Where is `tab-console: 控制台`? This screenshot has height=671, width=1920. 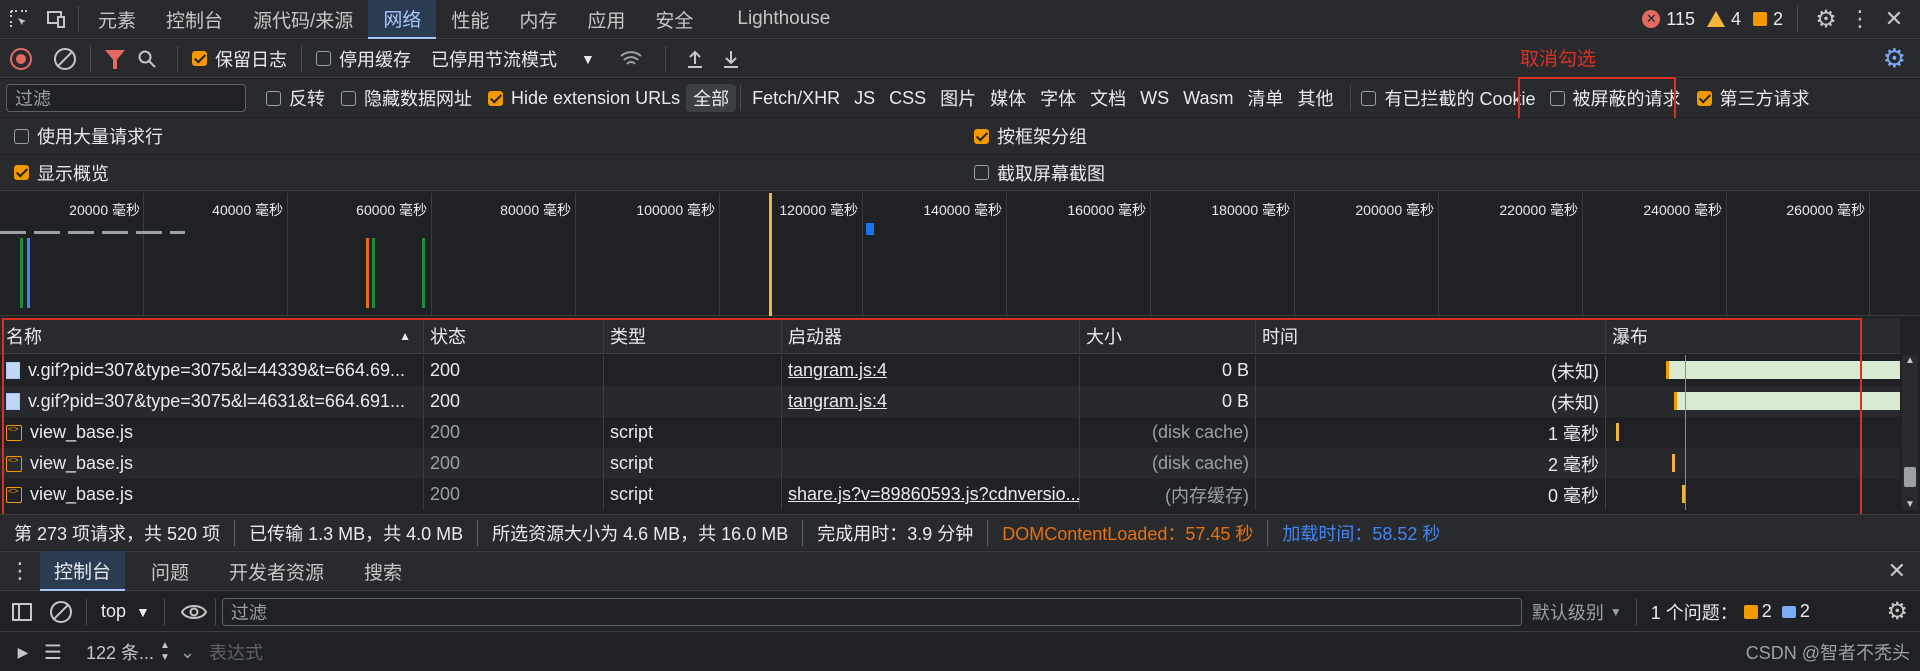 tab-console: 控制台 is located at coordinates (194, 19).